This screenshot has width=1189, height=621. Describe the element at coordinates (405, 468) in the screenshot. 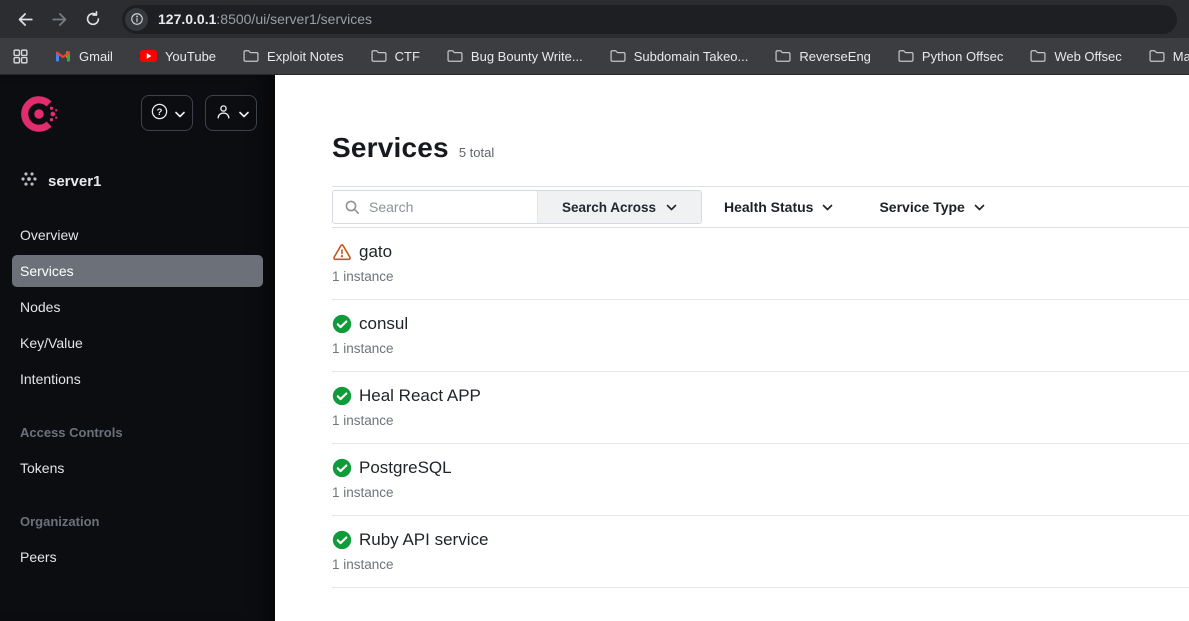

I see `service-name: PostgreSQL` at that location.